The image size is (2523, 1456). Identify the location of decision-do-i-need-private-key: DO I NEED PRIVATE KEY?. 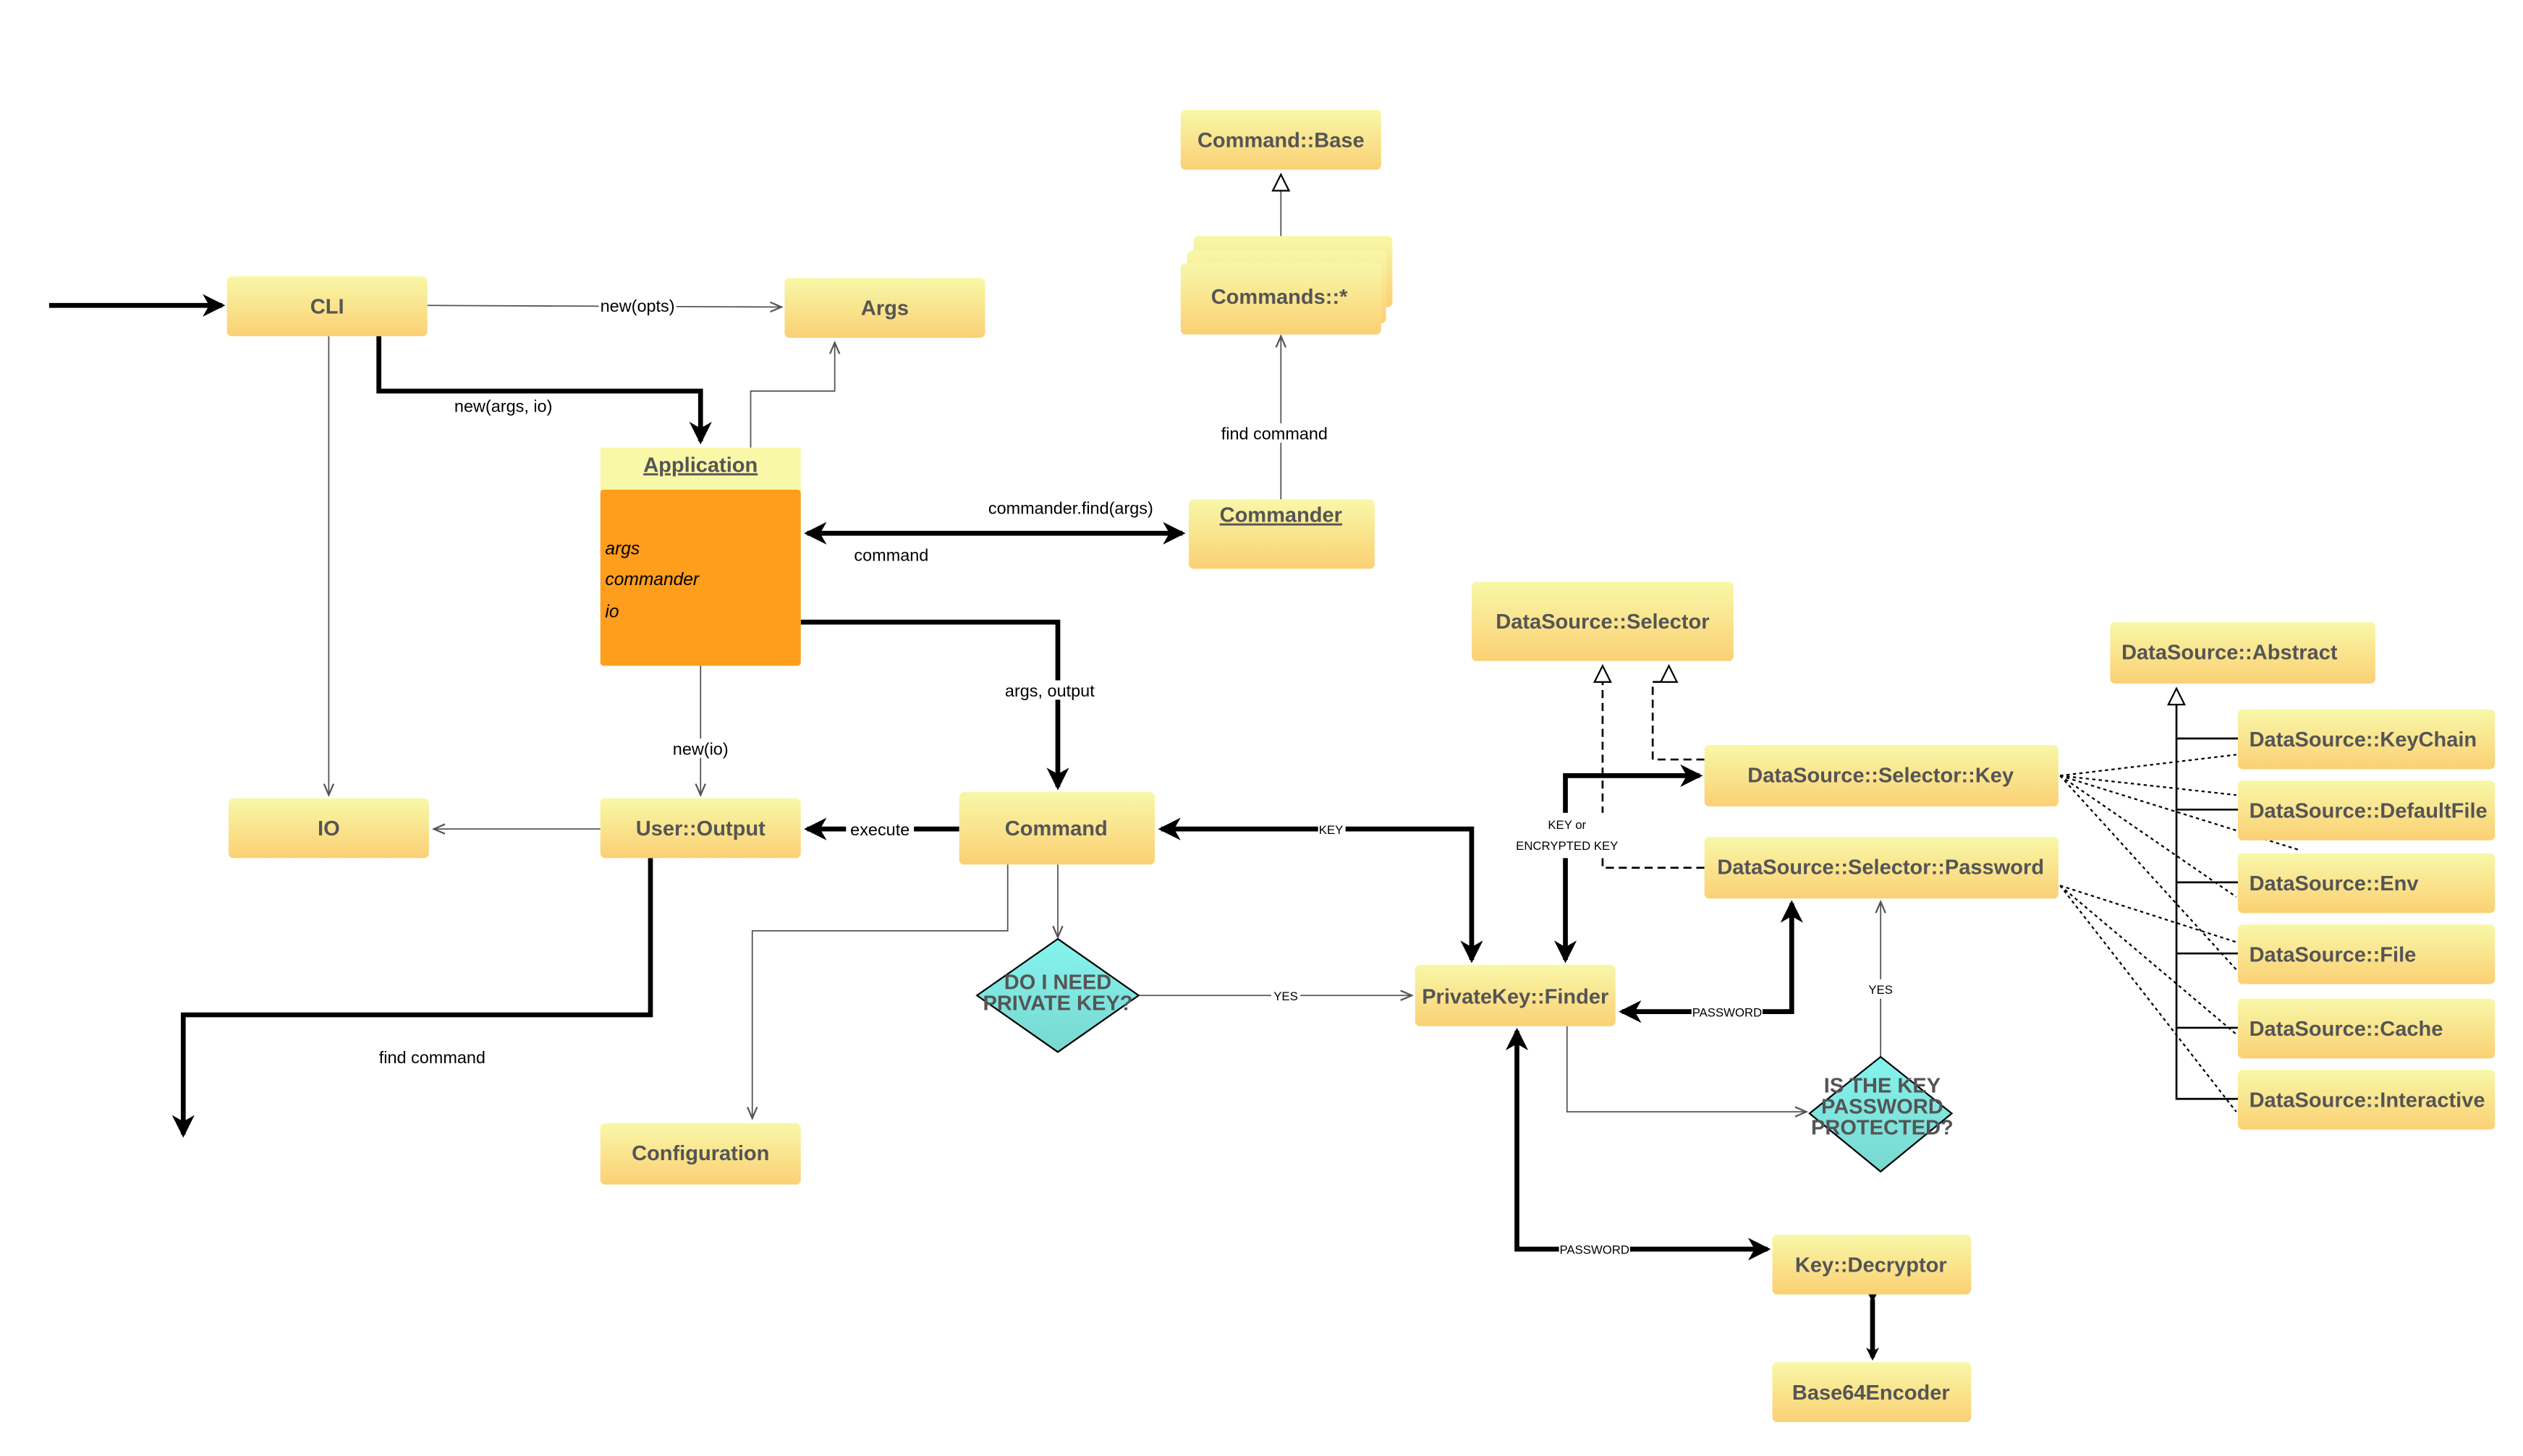
(1057, 995).